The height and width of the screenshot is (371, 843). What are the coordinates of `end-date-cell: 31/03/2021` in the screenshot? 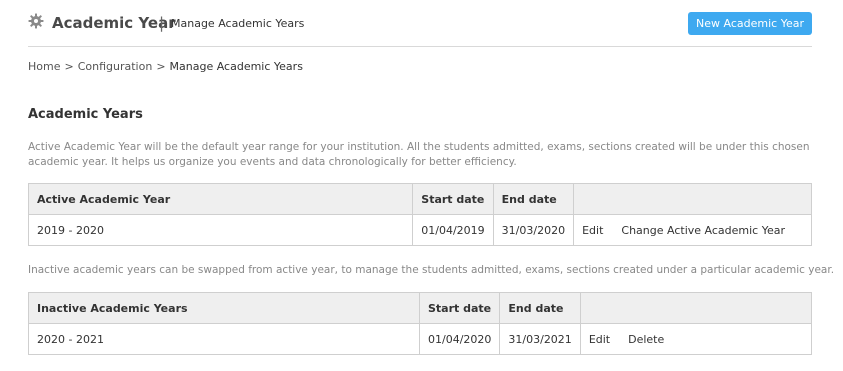 It's located at (540, 339).